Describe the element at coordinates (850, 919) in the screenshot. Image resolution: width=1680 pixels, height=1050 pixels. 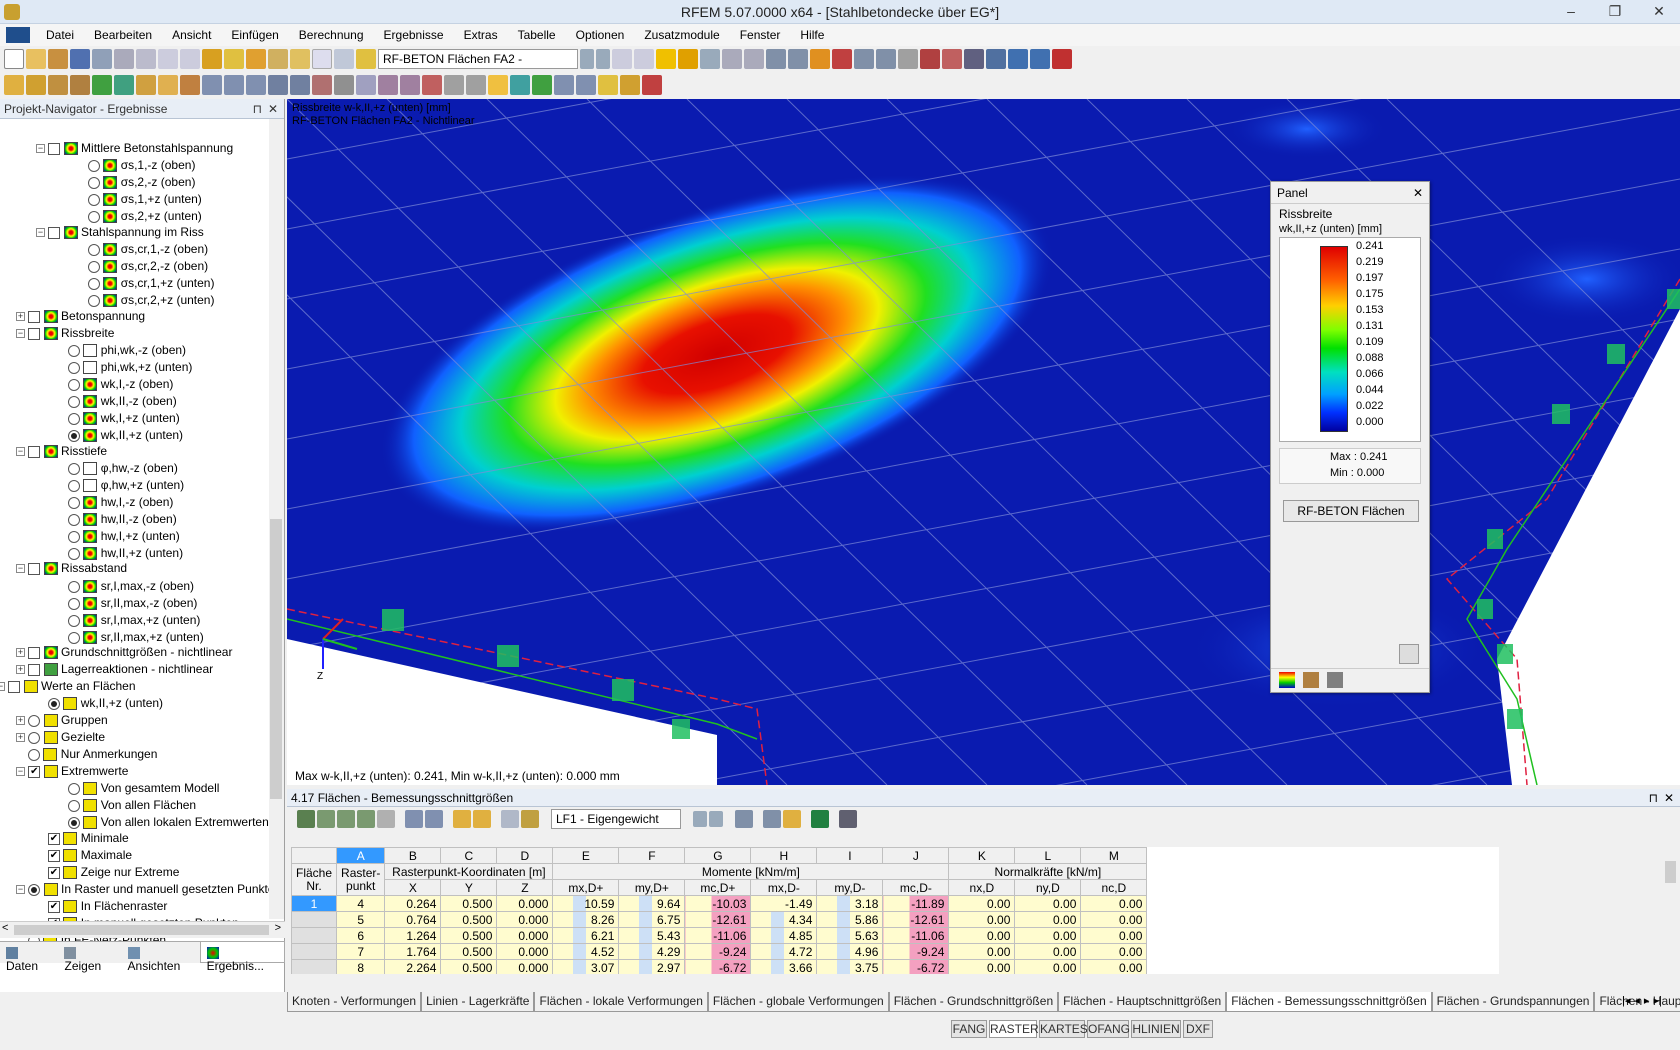
I see `table-cell: 5.86` at that location.